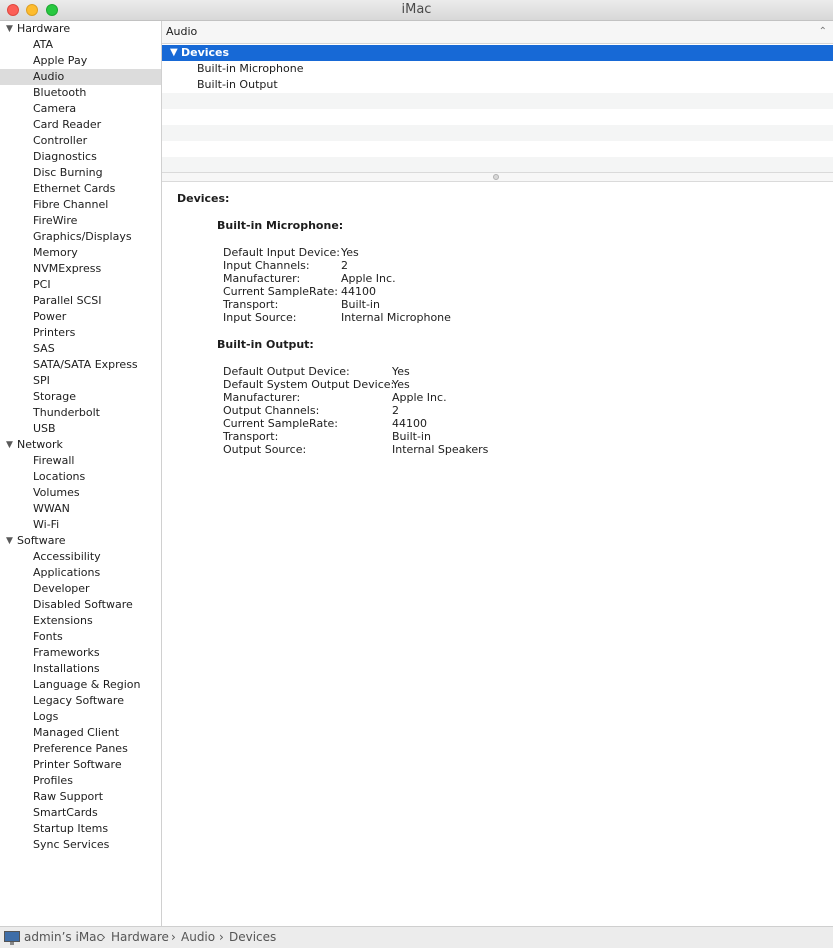 The width and height of the screenshot is (833, 948). Describe the element at coordinates (80, 509) in the screenshot. I see `sidebar-item-wwan: WWAN` at that location.